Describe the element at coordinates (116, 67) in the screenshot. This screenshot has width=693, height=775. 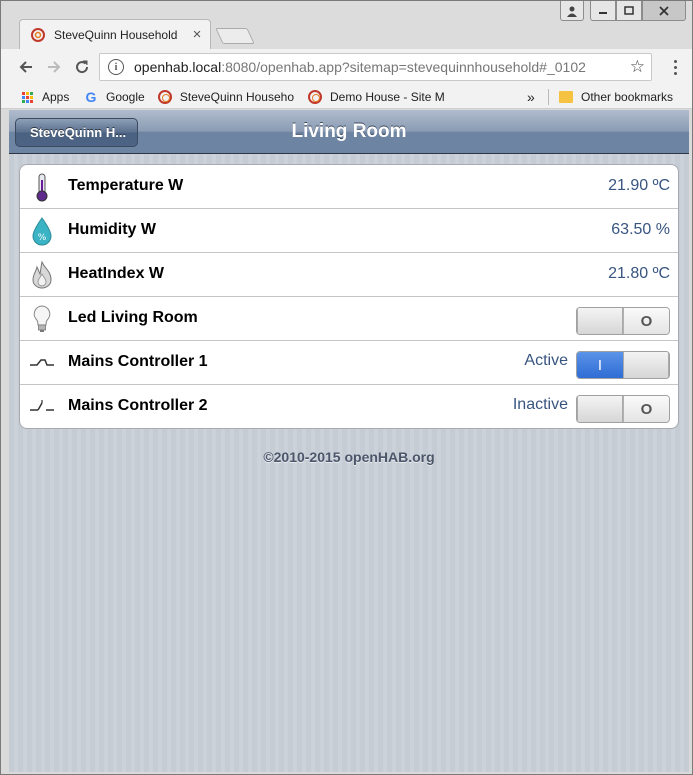
I see `site-info-icon: i` at that location.